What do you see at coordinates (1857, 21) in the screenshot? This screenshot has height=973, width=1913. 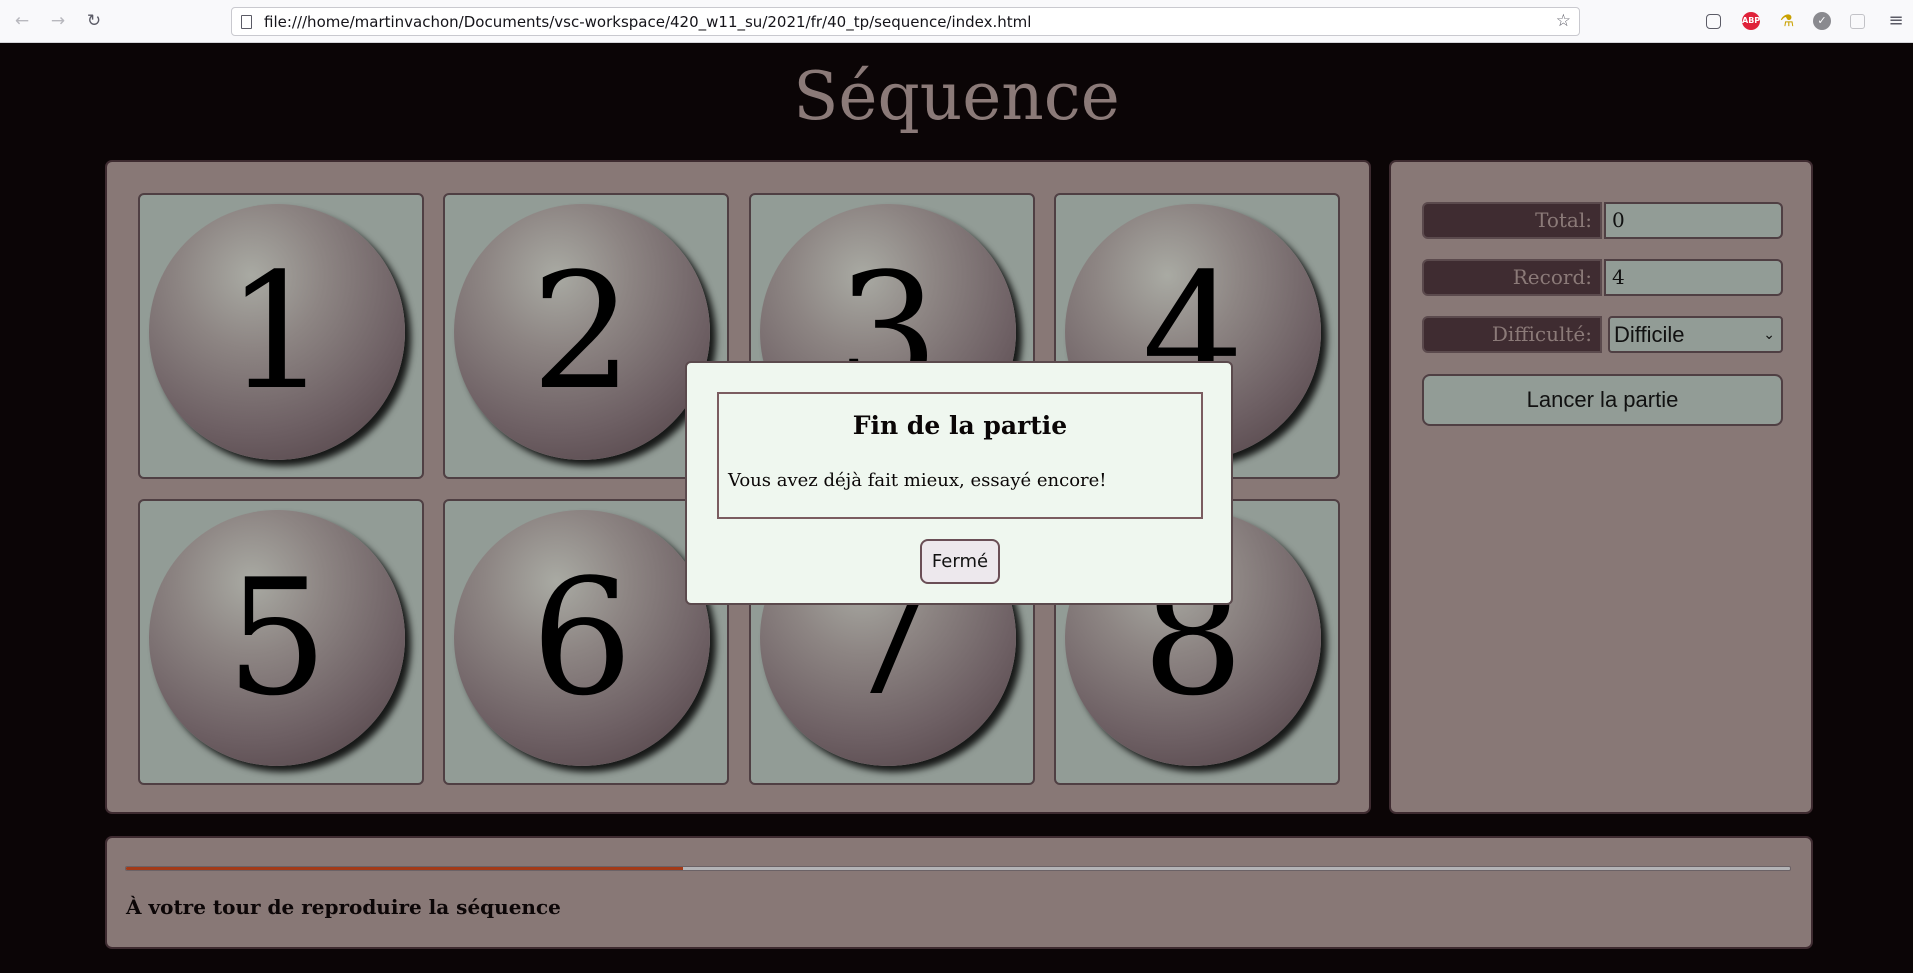 I see `extension-icon` at bounding box center [1857, 21].